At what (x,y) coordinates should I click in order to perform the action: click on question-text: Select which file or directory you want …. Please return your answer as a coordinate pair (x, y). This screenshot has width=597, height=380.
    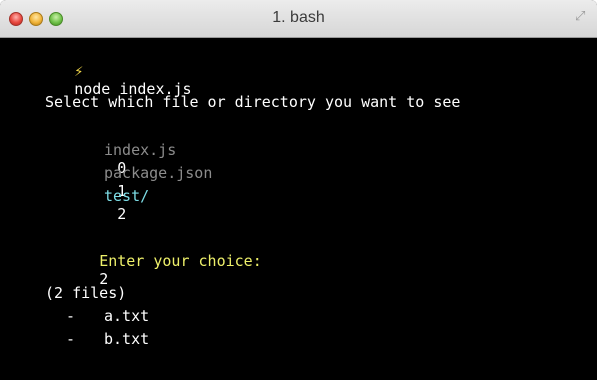
    Looking at the image, I should click on (253, 102).